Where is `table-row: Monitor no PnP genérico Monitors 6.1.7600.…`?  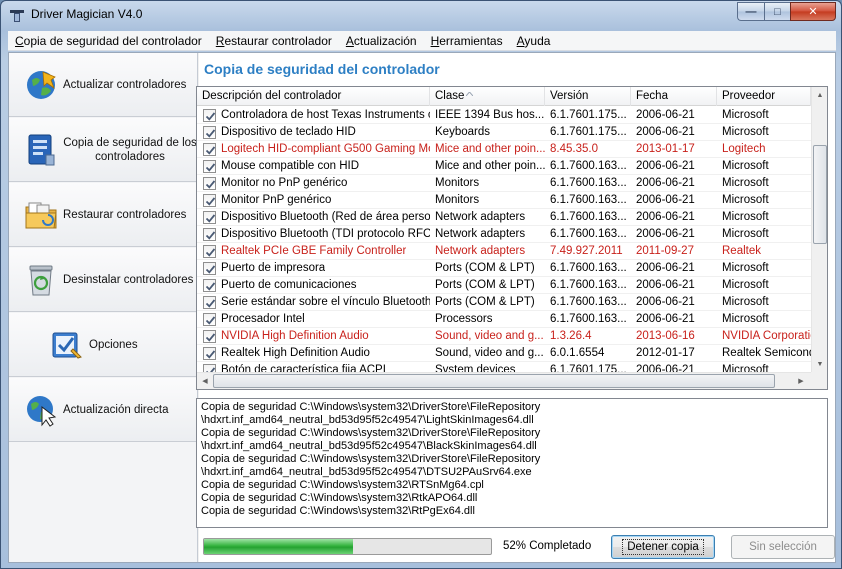 table-row: Monitor no PnP genérico Monitors 6.1.7600.… is located at coordinates (504, 183).